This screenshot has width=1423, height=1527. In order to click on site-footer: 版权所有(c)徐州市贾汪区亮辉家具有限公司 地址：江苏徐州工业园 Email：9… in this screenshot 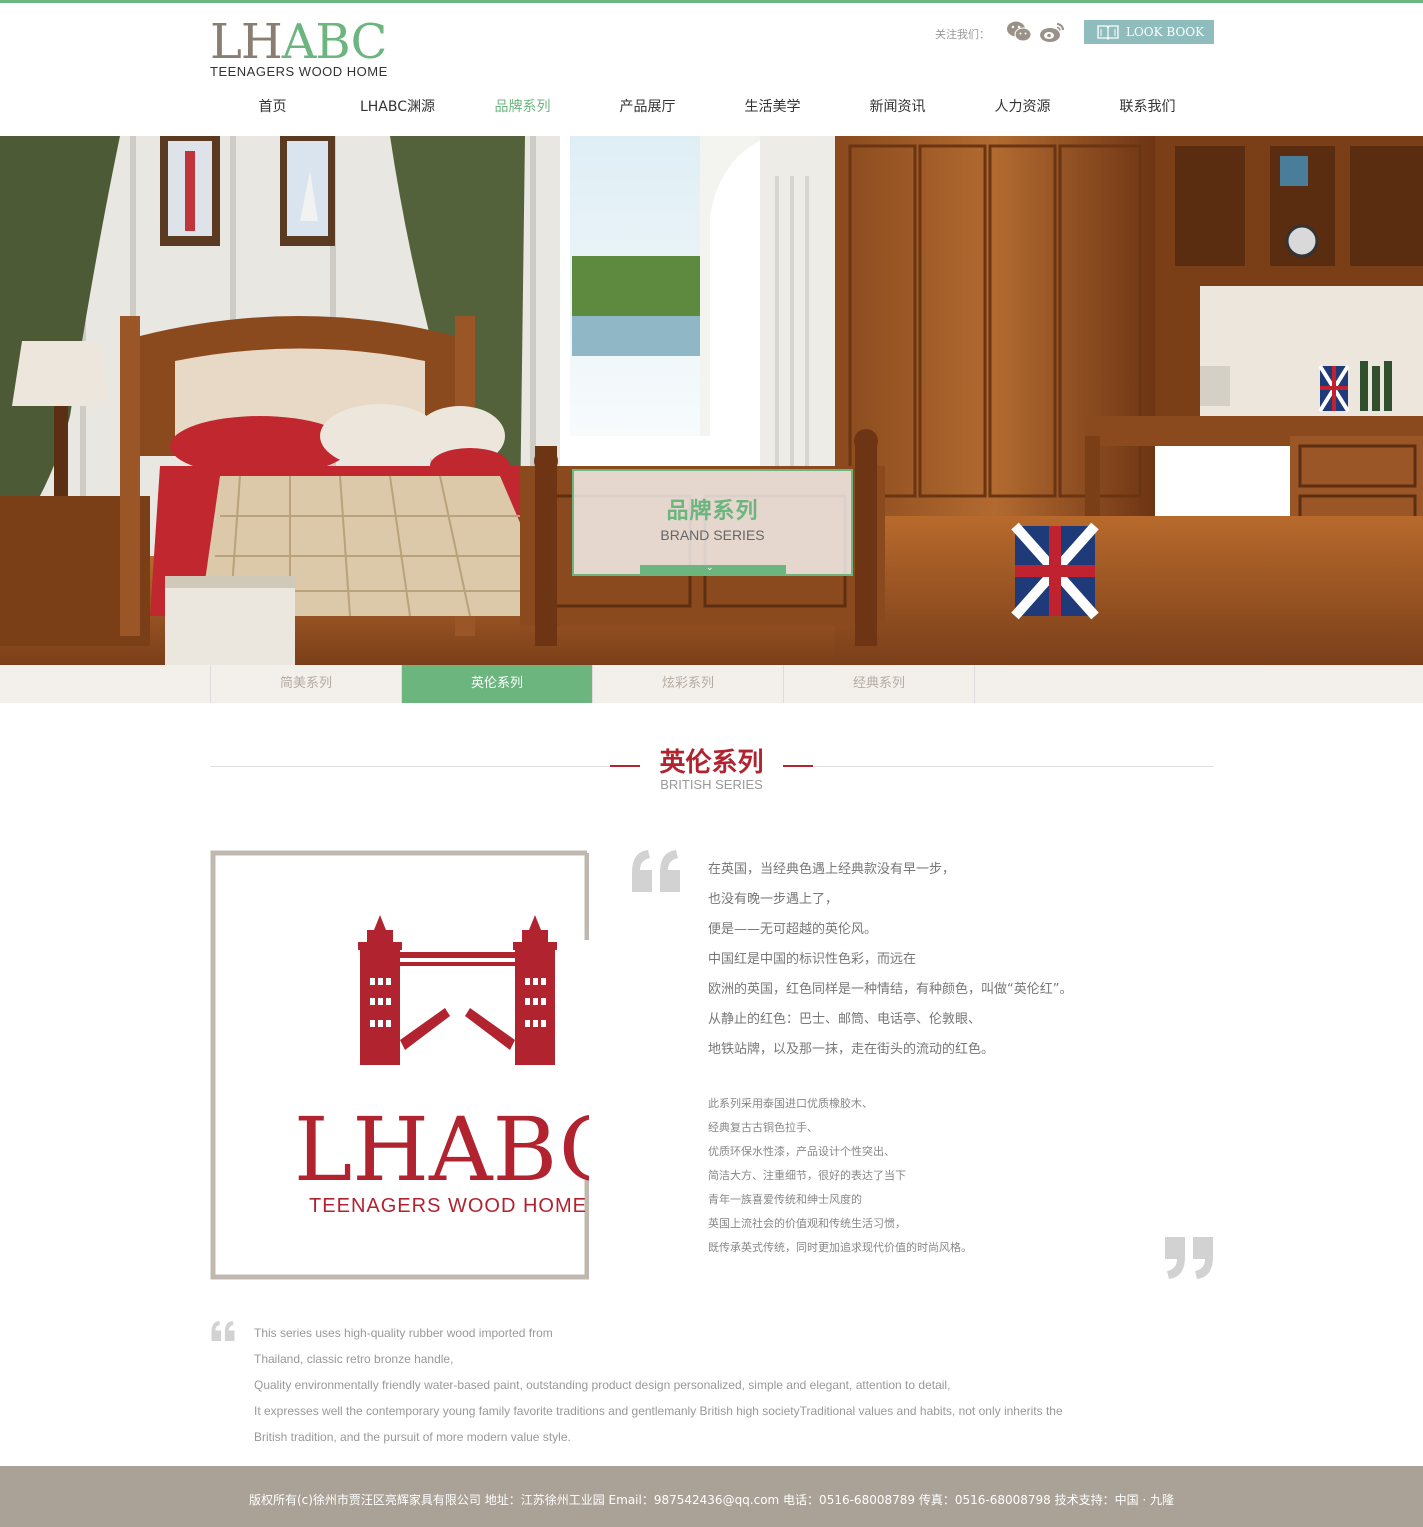, I will do `click(711, 1496)`.